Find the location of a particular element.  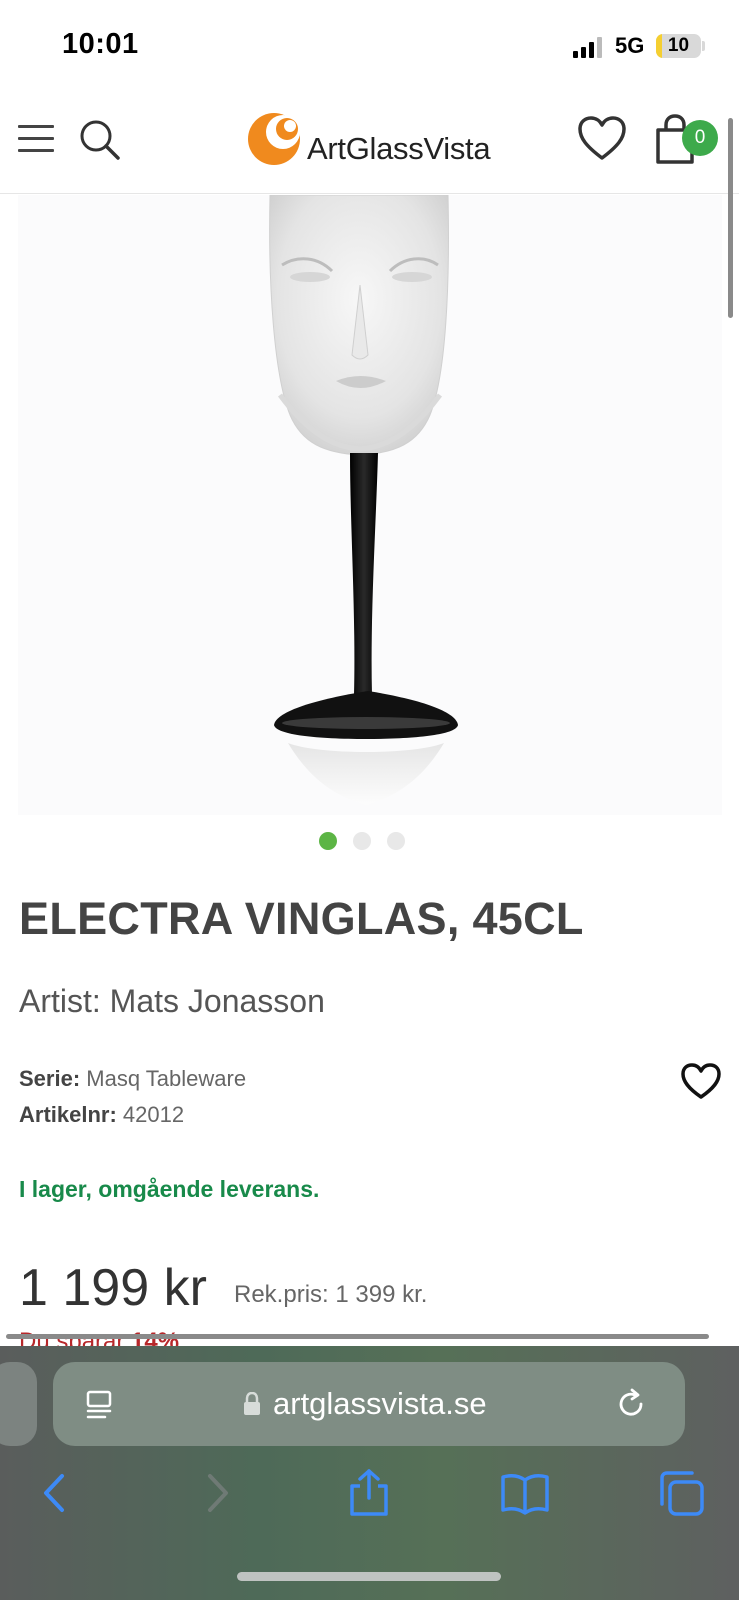

article-label: Artikelnr: is located at coordinates (68, 1114).